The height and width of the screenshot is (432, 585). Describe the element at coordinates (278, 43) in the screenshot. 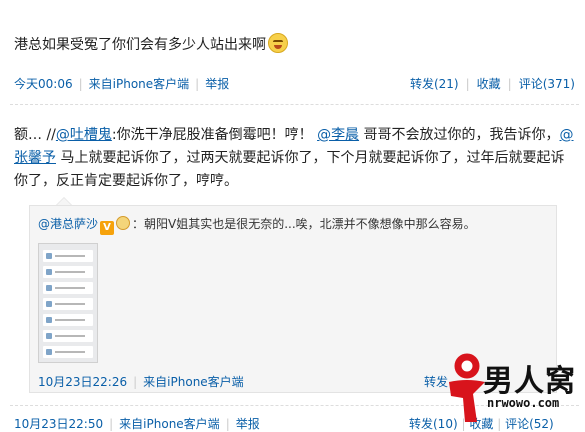

I see `grimace-emoji-icon` at that location.